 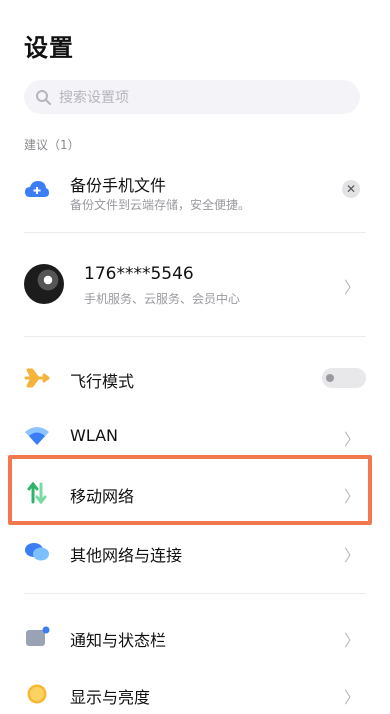 What do you see at coordinates (52, 145) in the screenshot?
I see `suggestion-section-label: 建议（1）` at bounding box center [52, 145].